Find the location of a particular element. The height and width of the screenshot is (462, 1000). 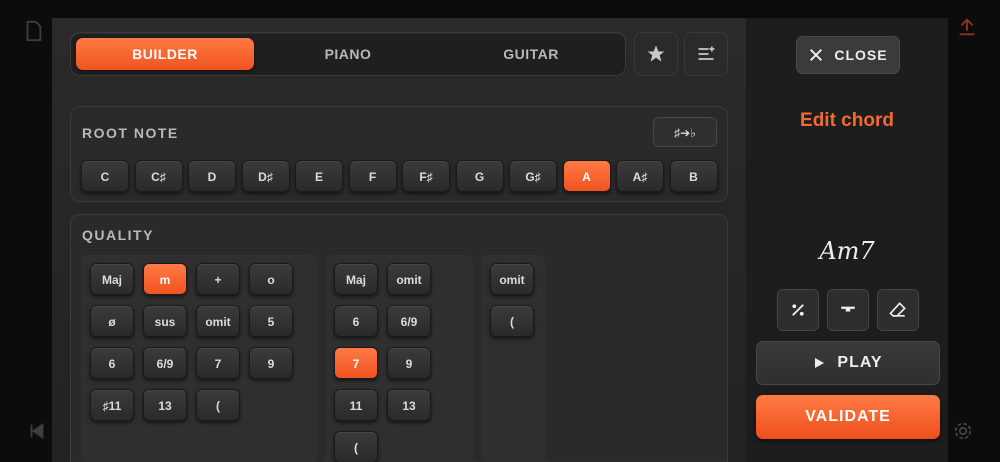

upload-icon is located at coordinates (967, 27).